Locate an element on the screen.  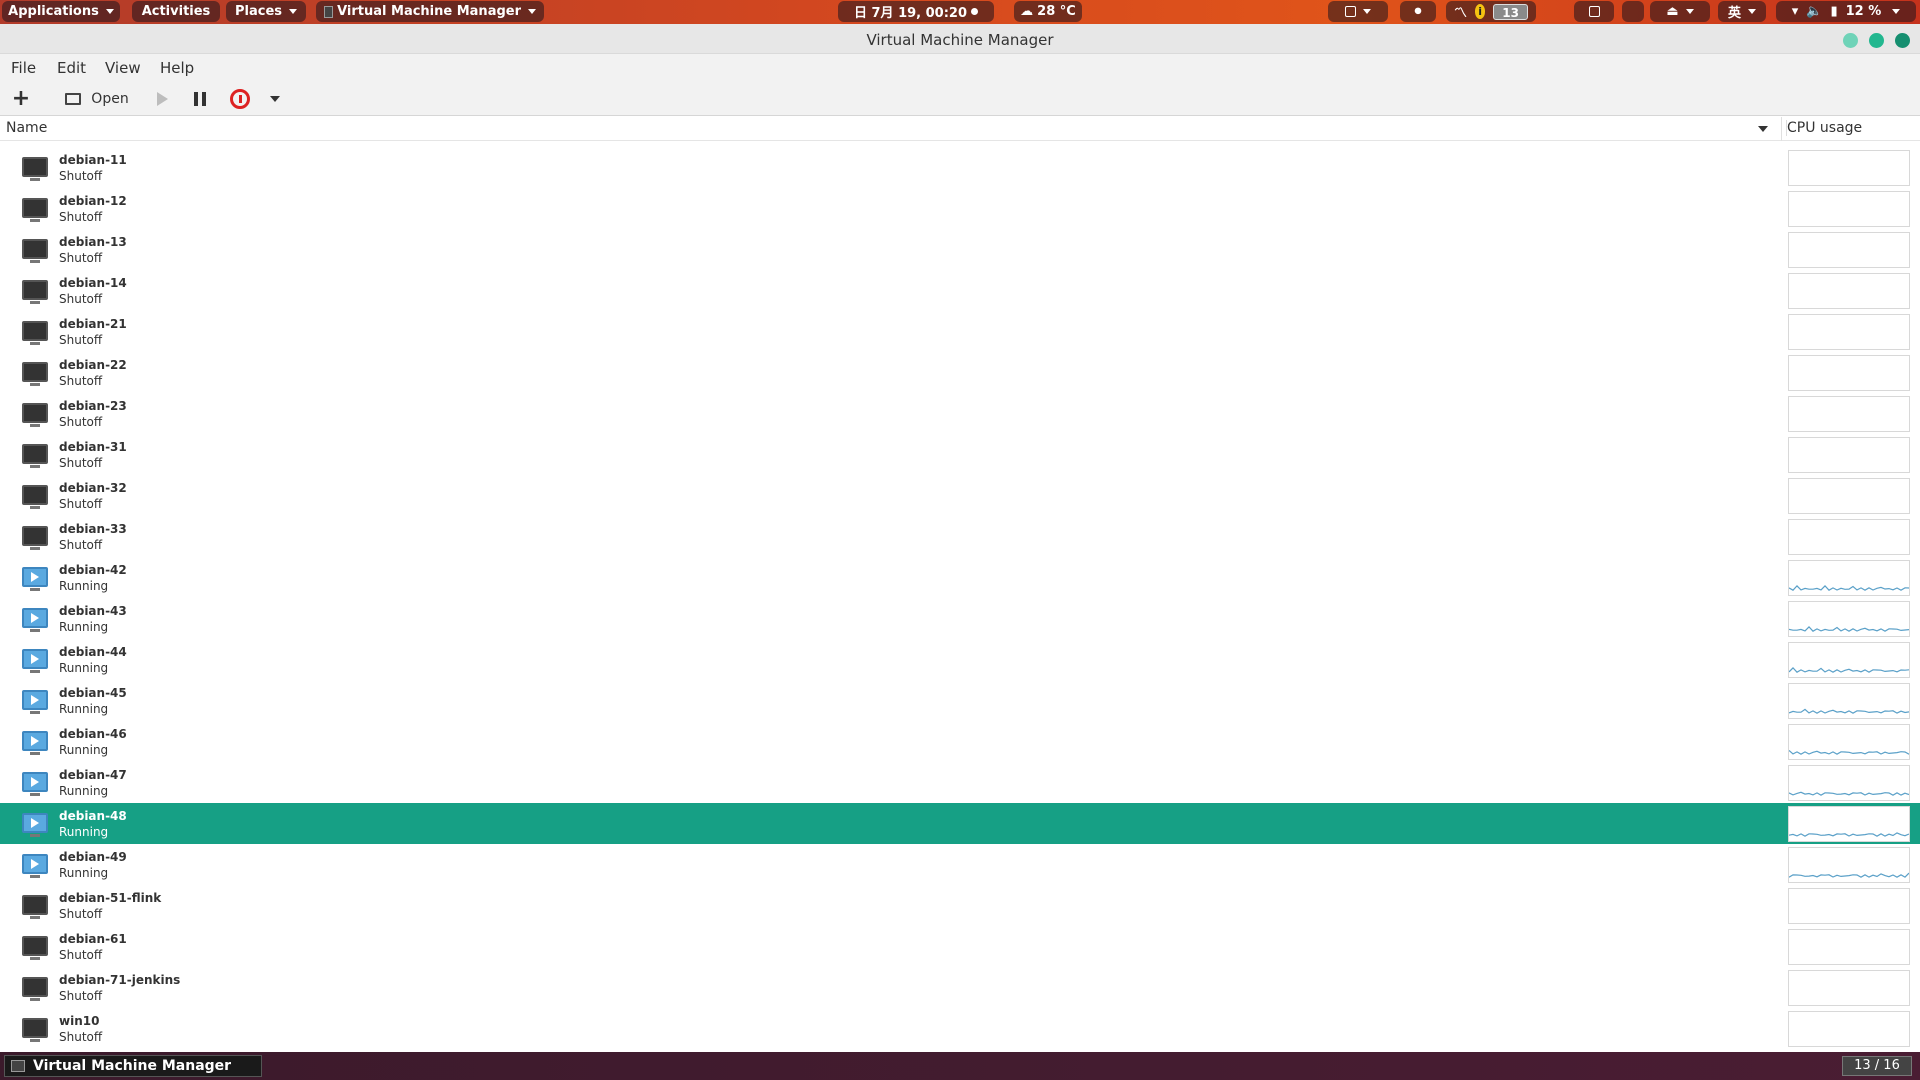
clock: 日 7月 19, 00:20 is located at coordinates (916, 11).